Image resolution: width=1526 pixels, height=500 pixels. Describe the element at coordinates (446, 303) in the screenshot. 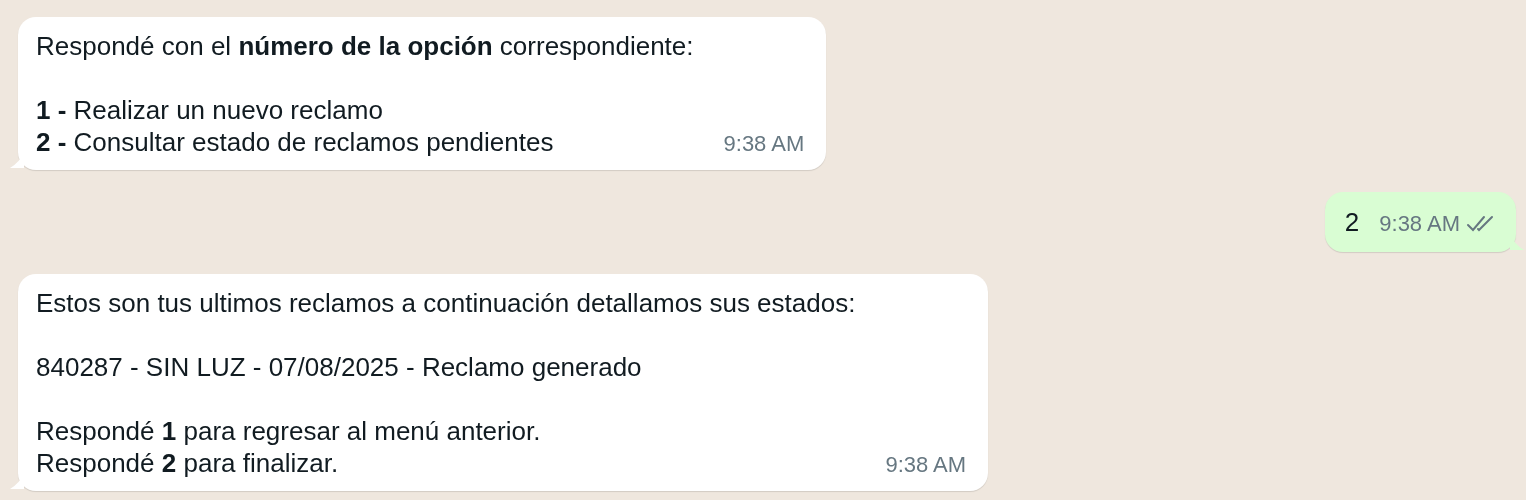

I see `message-text: Estos son tus ultimos reclamos a continuación detallamos sus estados:` at that location.